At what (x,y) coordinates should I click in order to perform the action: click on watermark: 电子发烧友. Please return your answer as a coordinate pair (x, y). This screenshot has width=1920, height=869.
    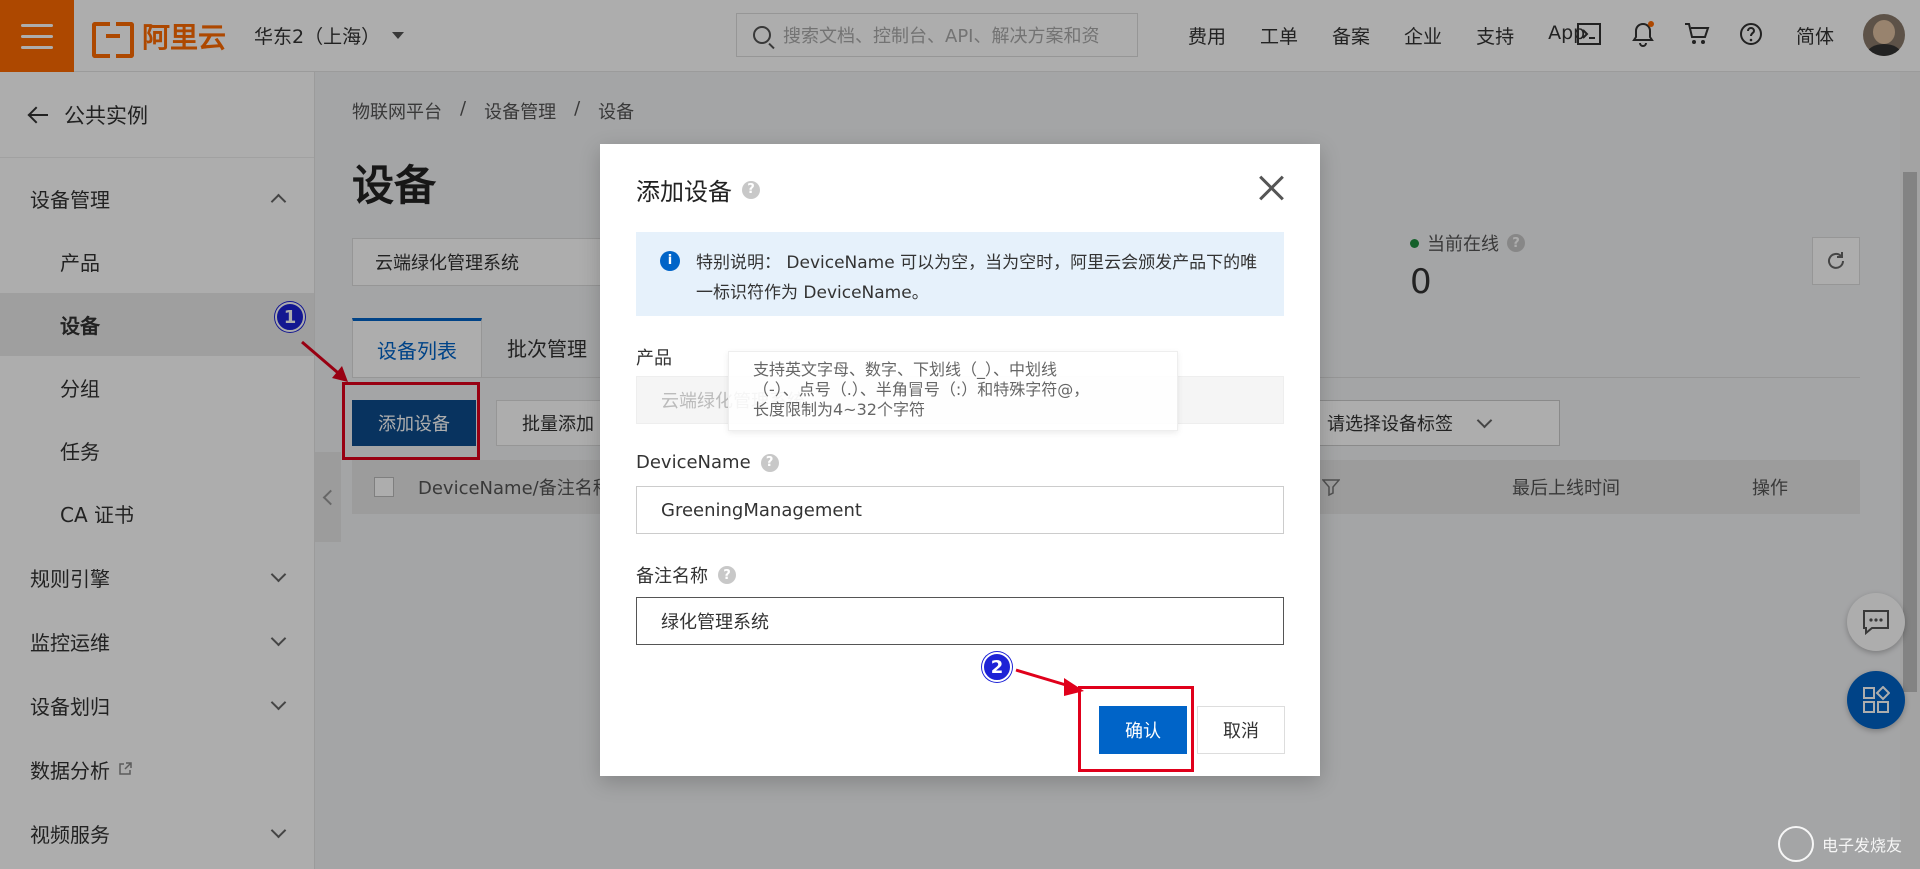
    Looking at the image, I should click on (1840, 844).